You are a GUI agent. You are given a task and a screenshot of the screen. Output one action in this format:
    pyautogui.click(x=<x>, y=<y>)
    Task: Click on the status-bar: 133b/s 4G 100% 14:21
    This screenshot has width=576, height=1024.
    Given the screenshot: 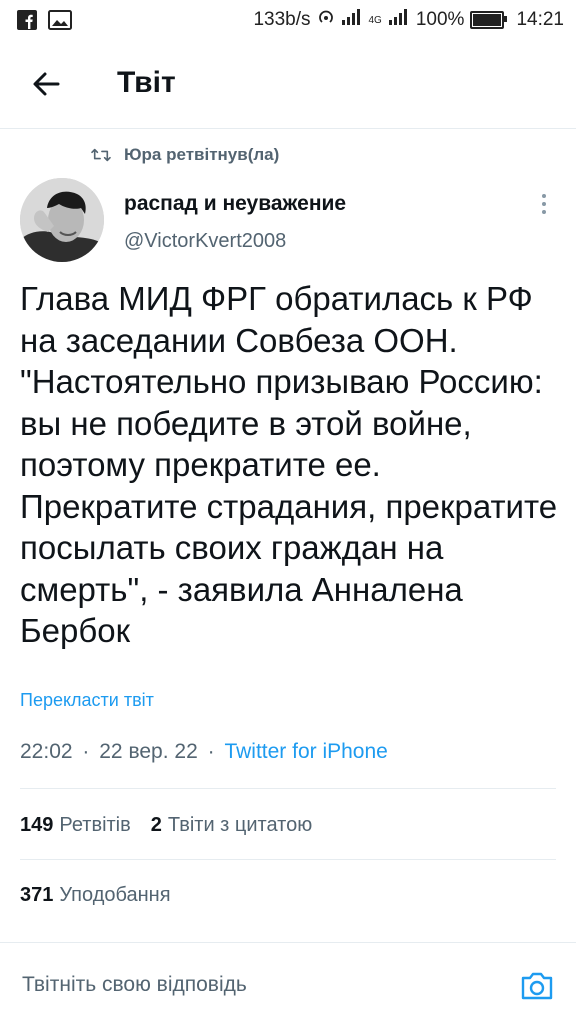 What is the action you would take?
    pyautogui.click(x=288, y=20)
    